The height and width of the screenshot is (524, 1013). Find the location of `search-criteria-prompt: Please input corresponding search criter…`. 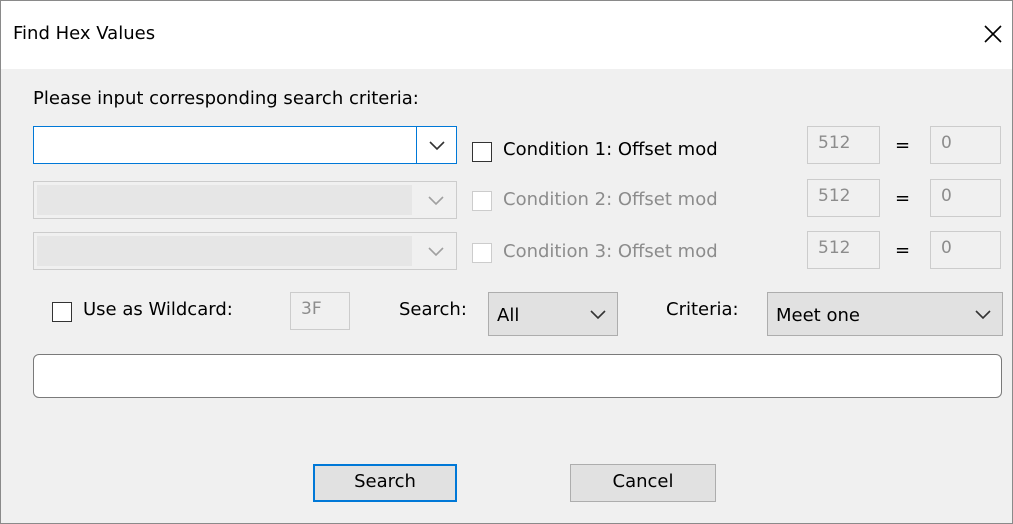

search-criteria-prompt: Please input corresponding search criter… is located at coordinates (226, 98).